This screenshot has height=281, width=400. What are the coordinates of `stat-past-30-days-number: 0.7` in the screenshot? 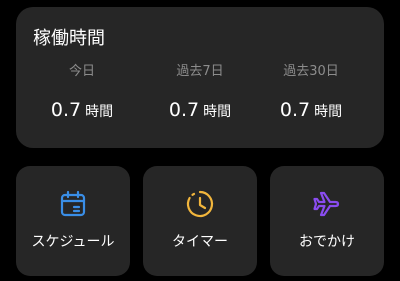 It's located at (295, 110).